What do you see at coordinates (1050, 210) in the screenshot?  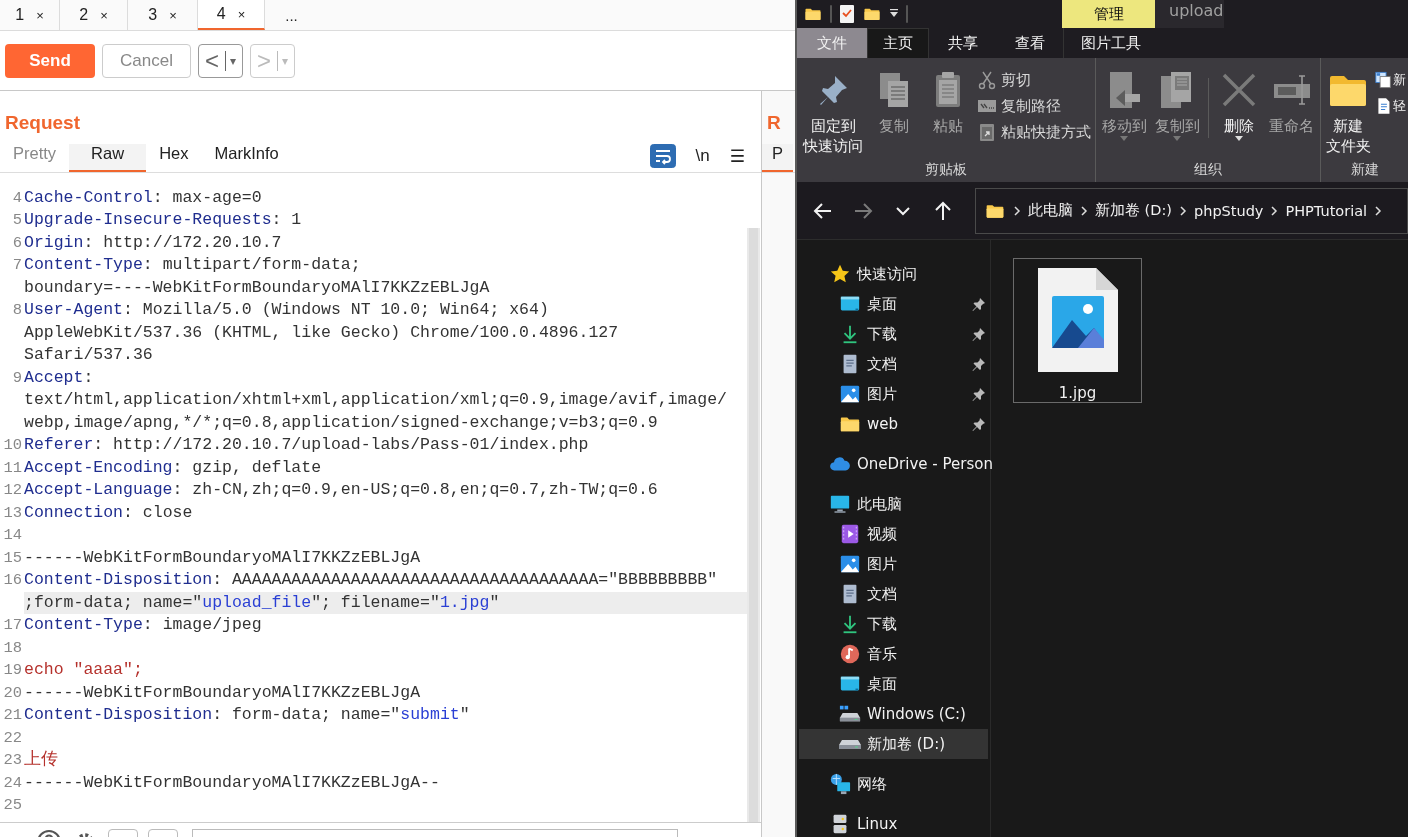 I see `breadcrumb: 此电脑` at bounding box center [1050, 210].